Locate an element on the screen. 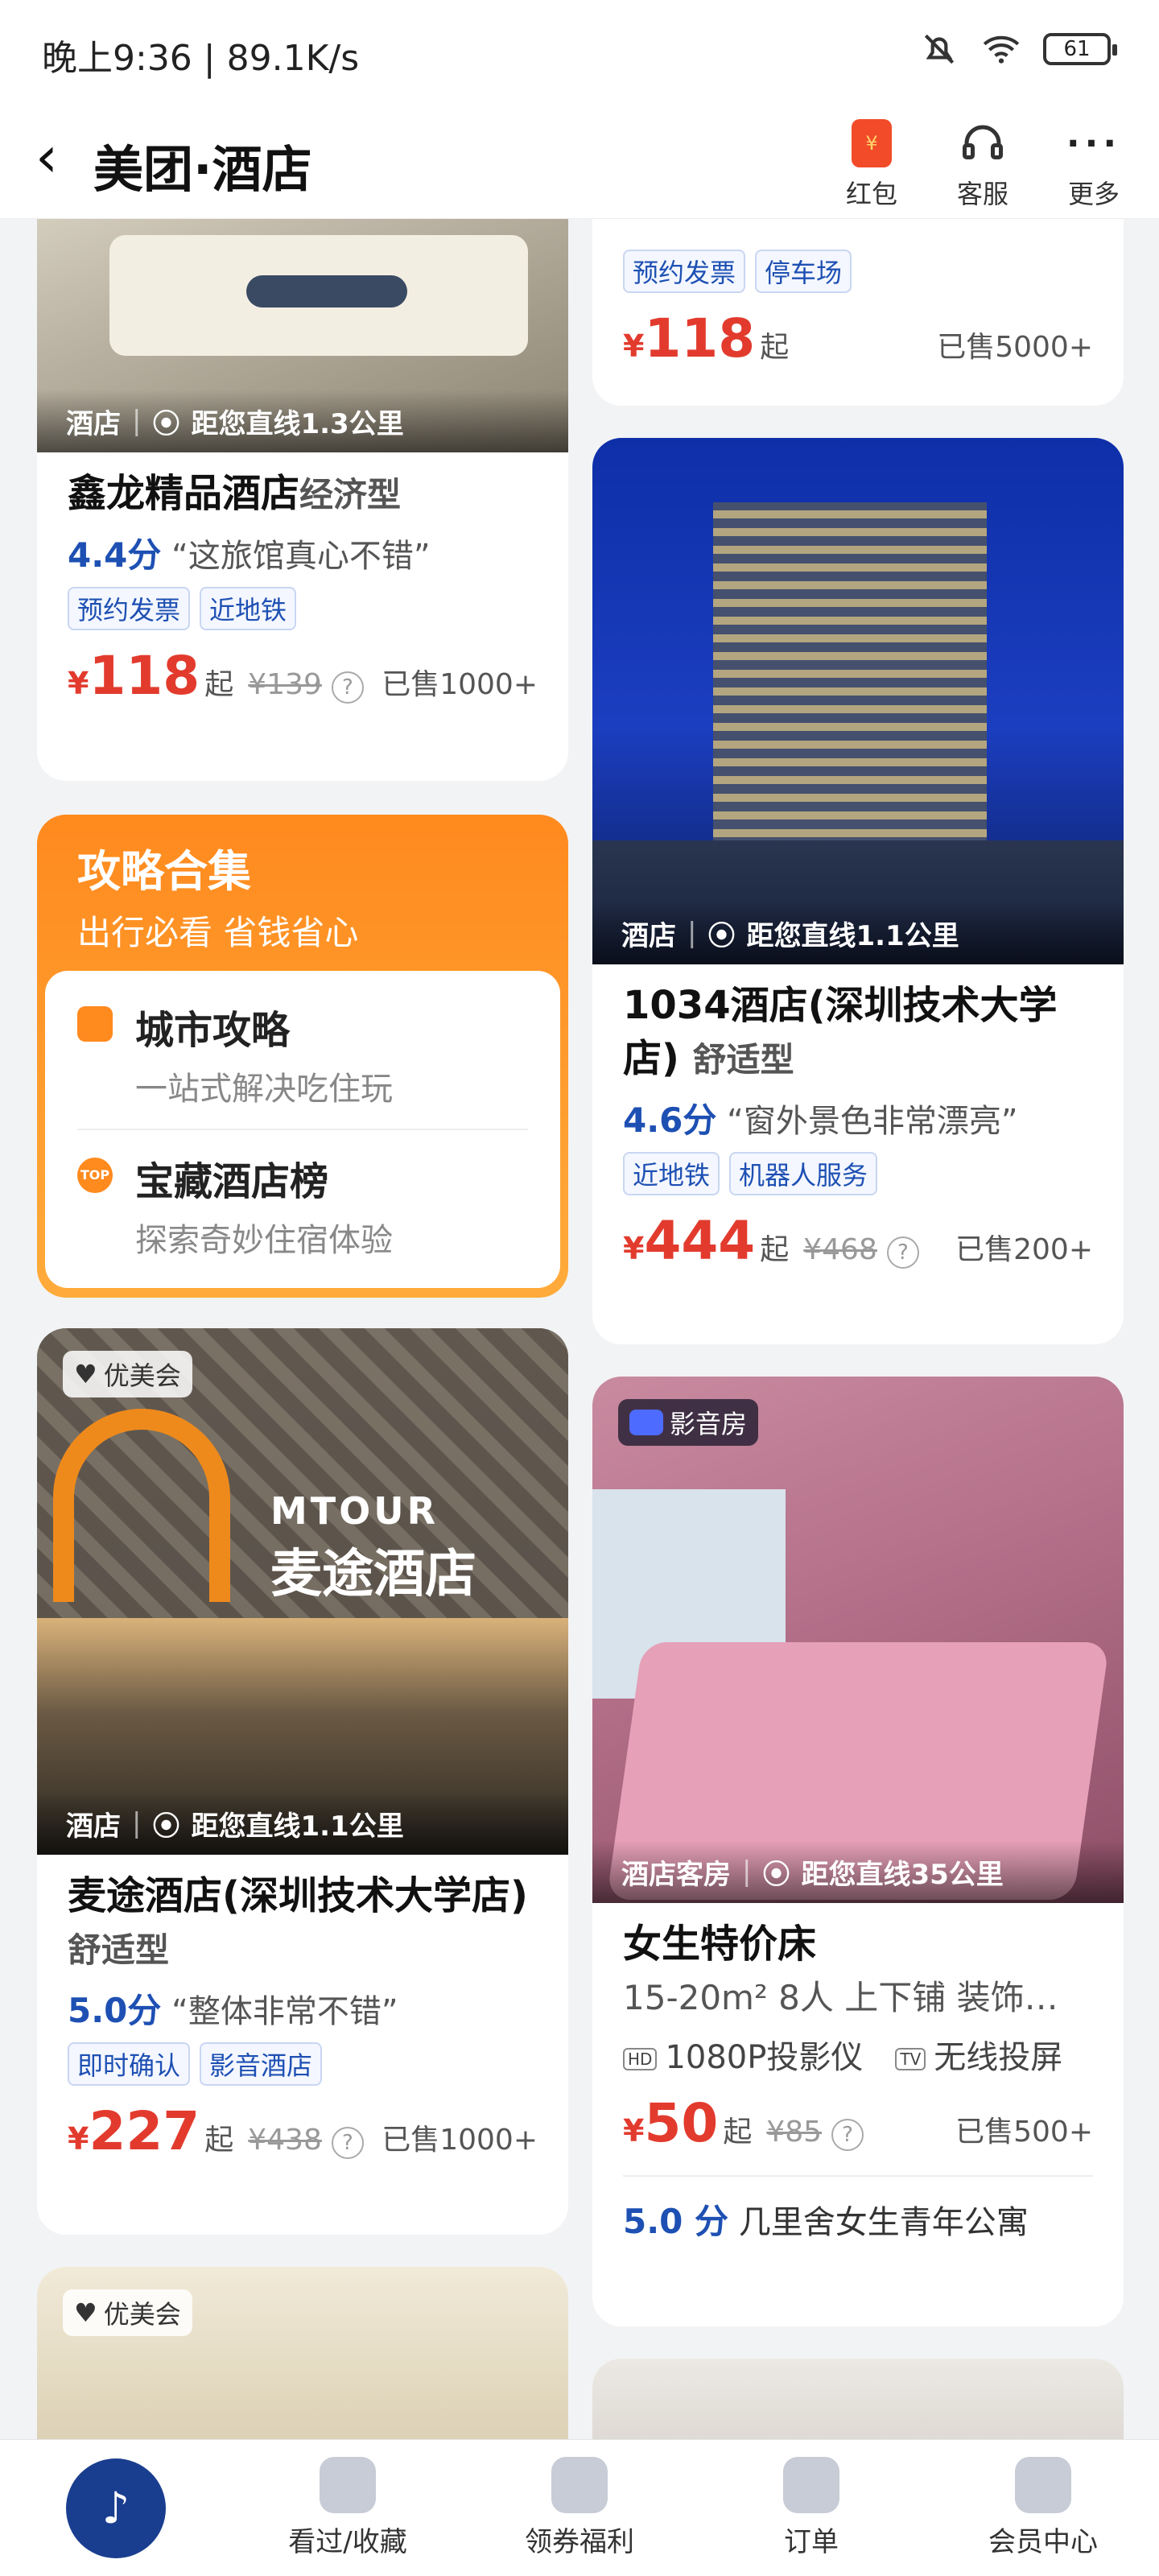  heart-icon: ♥ is located at coordinates (85, 2312).